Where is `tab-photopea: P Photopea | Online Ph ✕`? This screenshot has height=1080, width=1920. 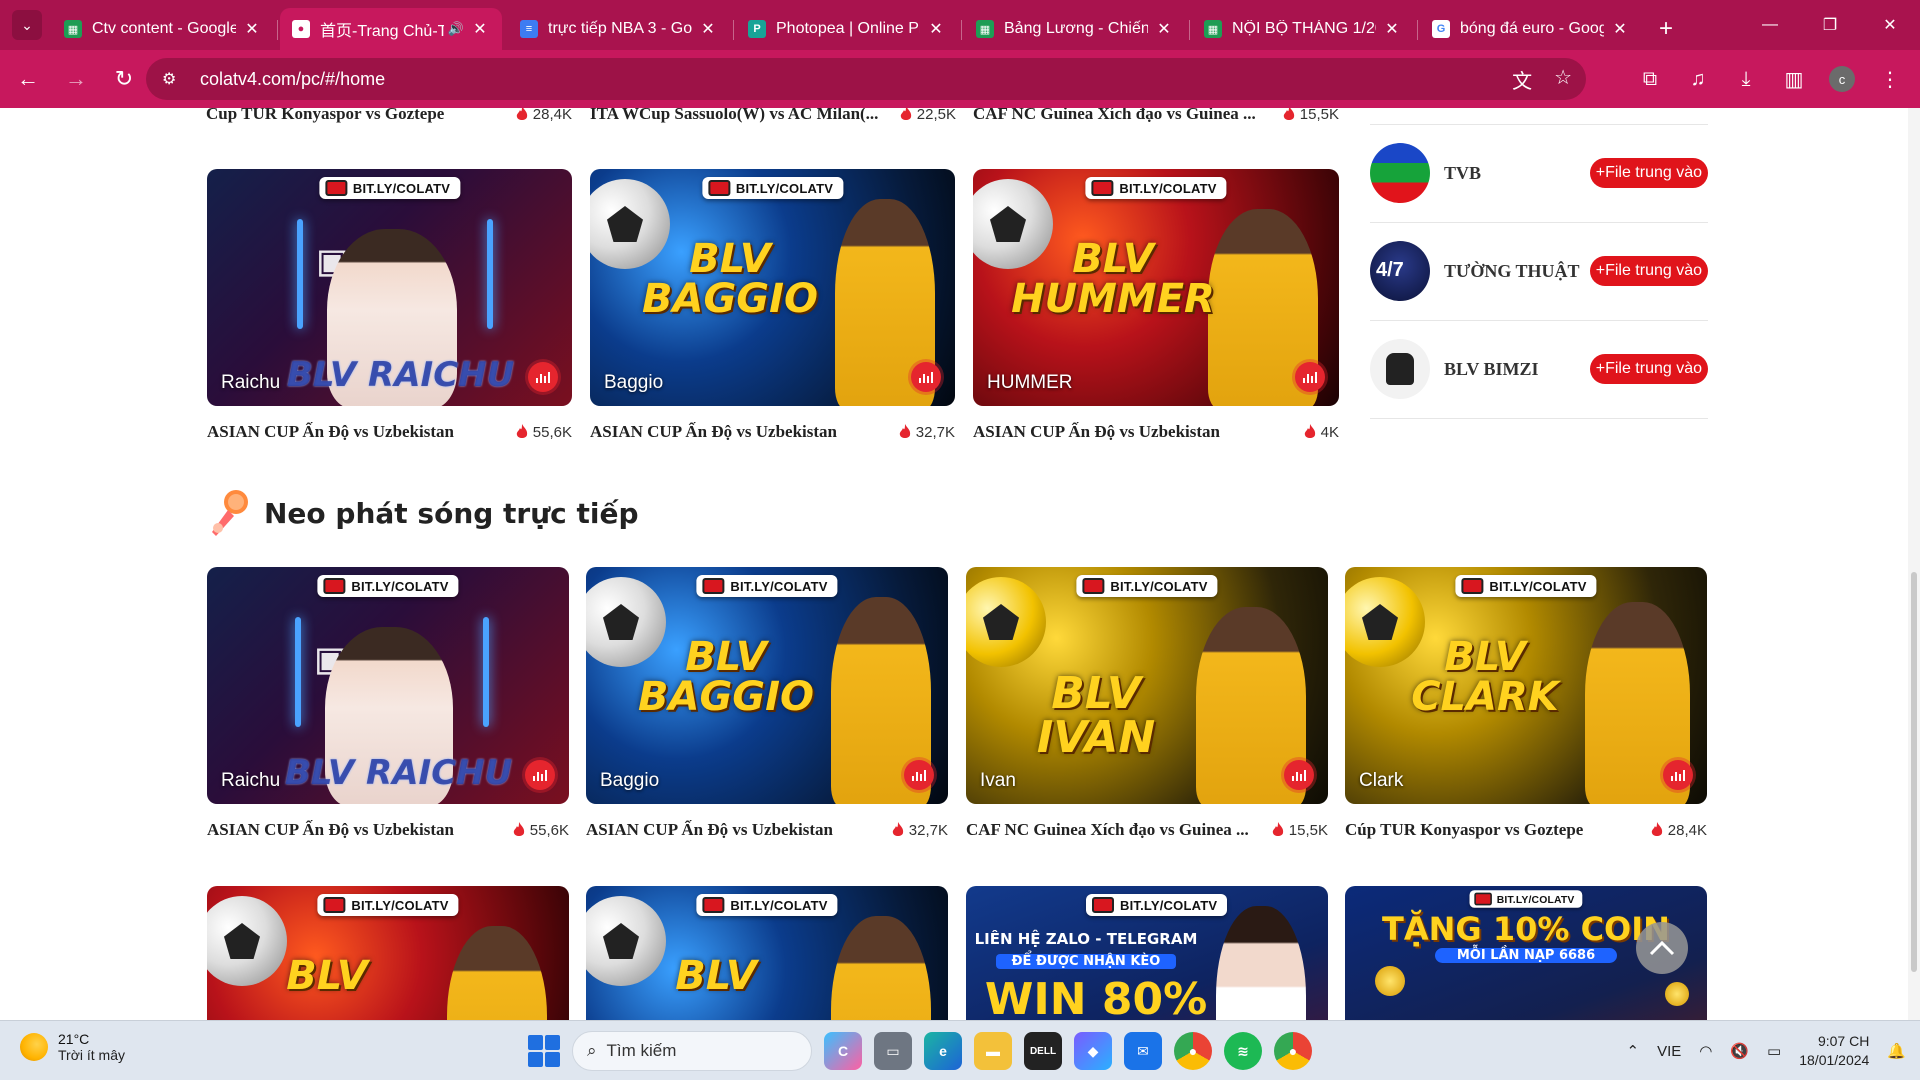 tab-photopea: P Photopea | Online Ph ✕ is located at coordinates (849, 29).